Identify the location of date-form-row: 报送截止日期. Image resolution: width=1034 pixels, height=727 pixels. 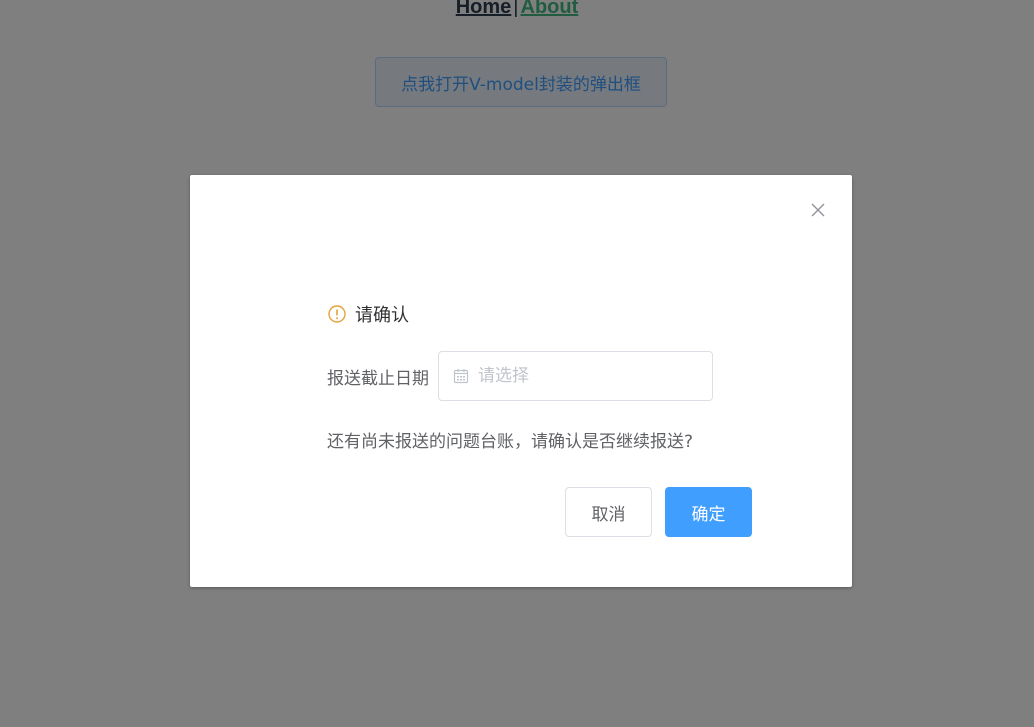
(520, 376).